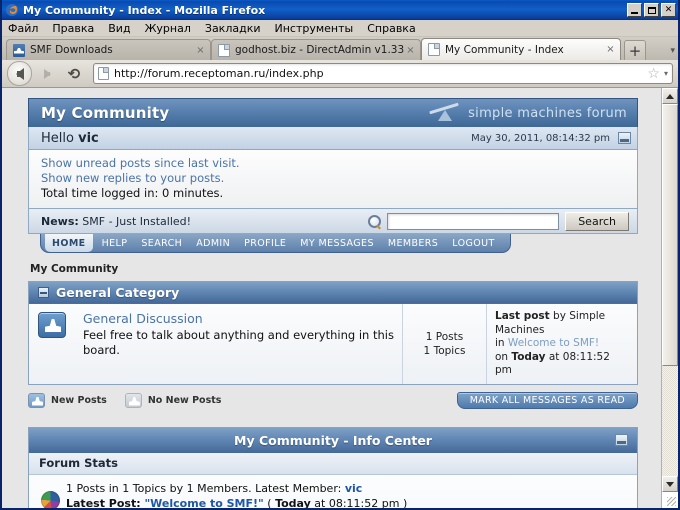  I want to click on legend-new-posts: New Posts, so click(67, 400).